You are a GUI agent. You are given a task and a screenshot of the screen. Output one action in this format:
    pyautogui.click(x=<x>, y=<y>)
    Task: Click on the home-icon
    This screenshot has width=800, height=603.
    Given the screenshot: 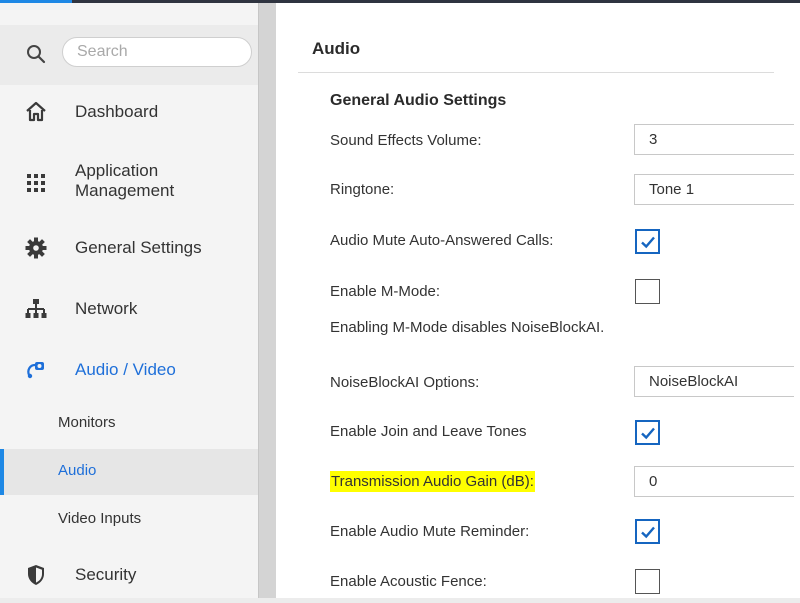 What is the action you would take?
    pyautogui.click(x=36, y=111)
    